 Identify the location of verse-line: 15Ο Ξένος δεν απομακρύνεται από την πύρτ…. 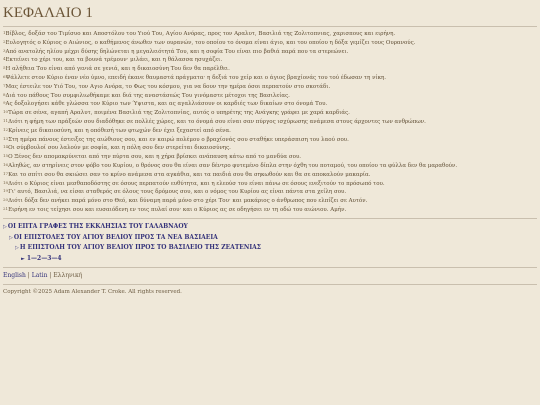
(270, 157).